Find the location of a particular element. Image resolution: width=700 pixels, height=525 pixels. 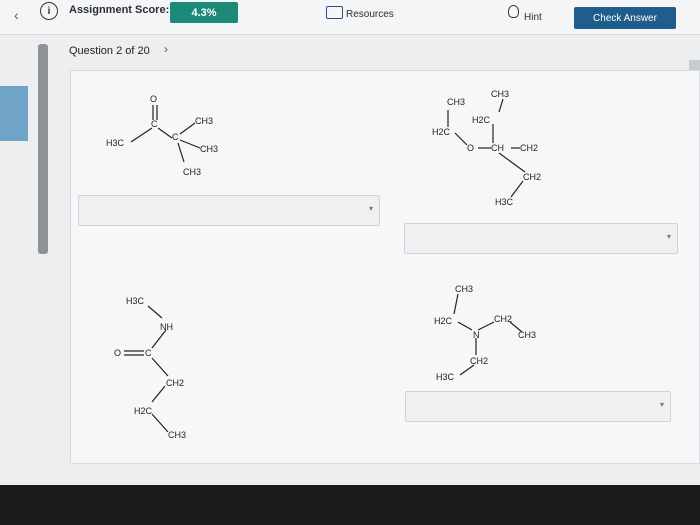

molecule-1-structure: O C H3C C CH3 CH3 CH3 is located at coordinates (162, 135).